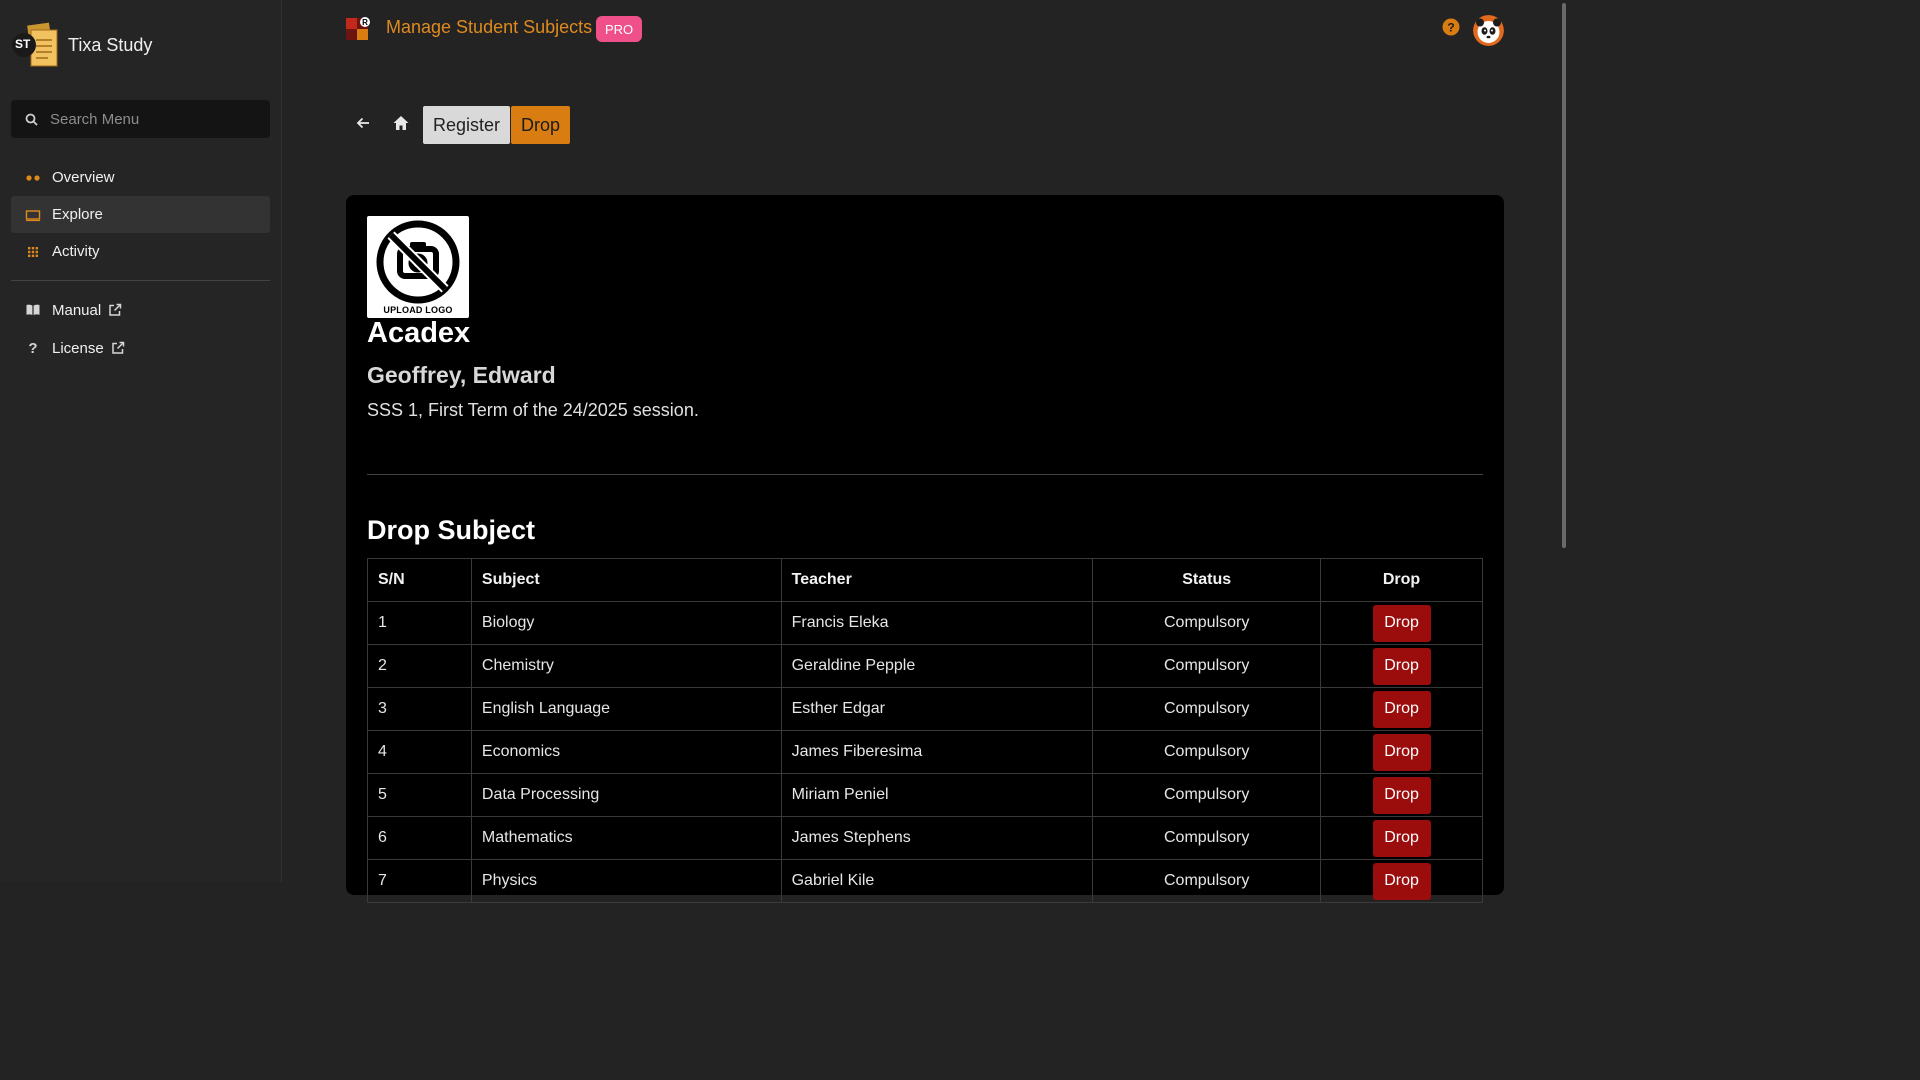  Describe the element at coordinates (78, 348) in the screenshot. I see `sidebar-item-label: License` at that location.